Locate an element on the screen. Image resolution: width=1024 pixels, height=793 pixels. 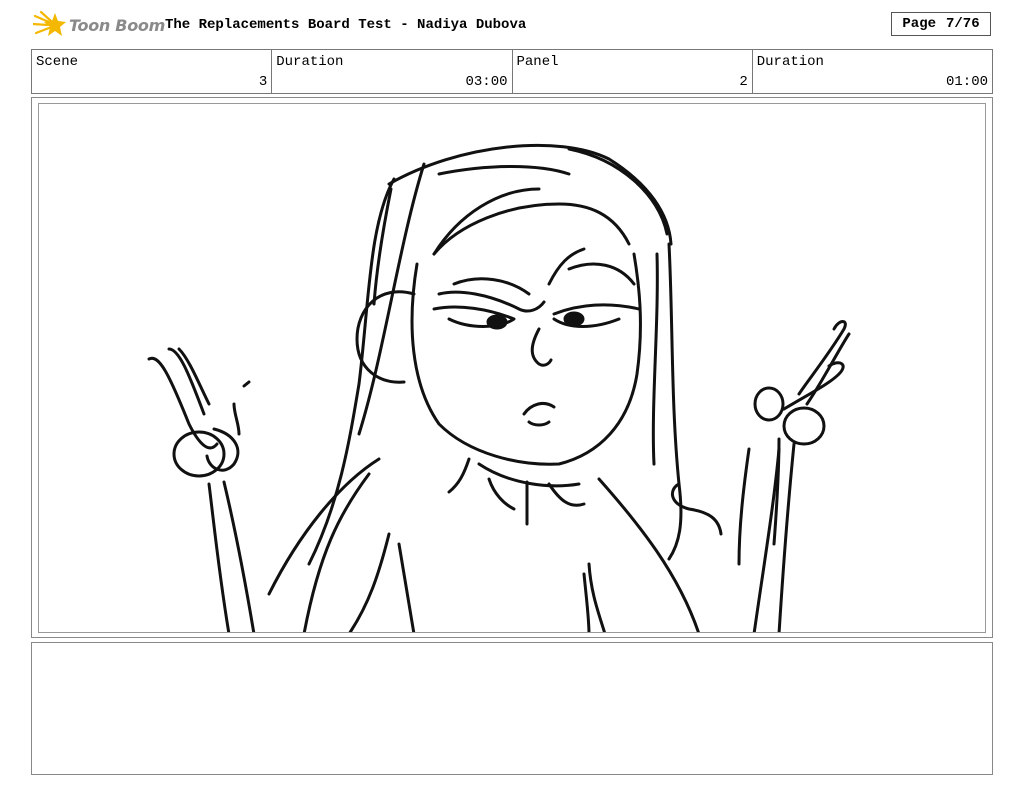
panel-duration-cell: Duration 01:00 is located at coordinates (872, 71).